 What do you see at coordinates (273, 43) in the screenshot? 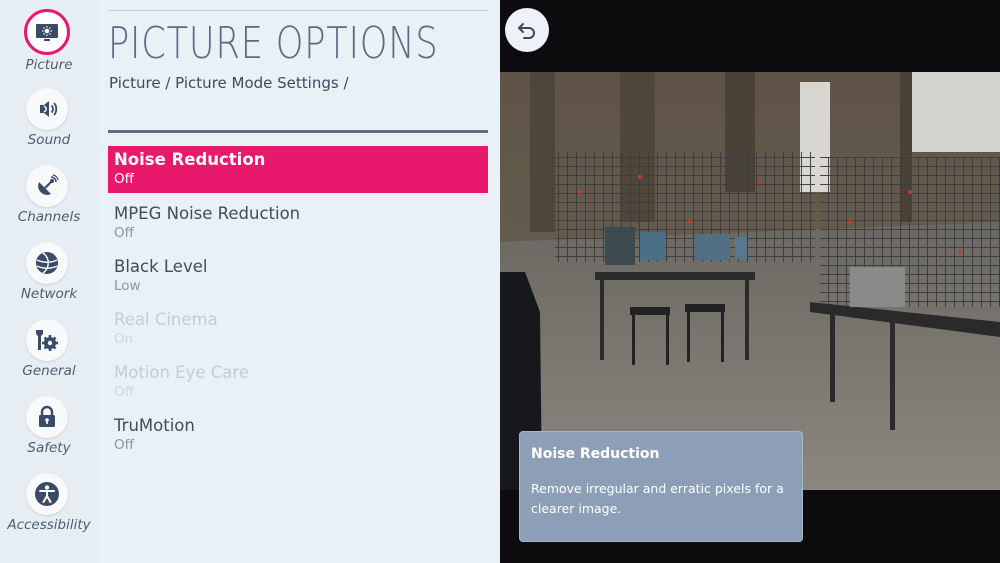
I see `page-title: PICTURE OPTIONS` at bounding box center [273, 43].